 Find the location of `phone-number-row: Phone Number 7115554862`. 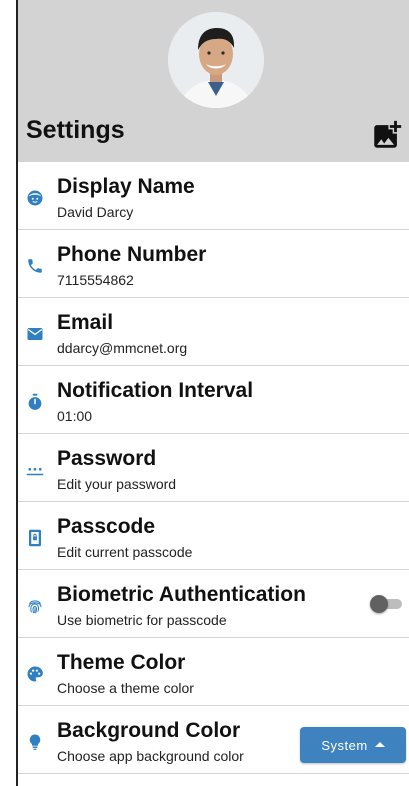

phone-number-row: Phone Number 7115554862 is located at coordinates (213, 264).